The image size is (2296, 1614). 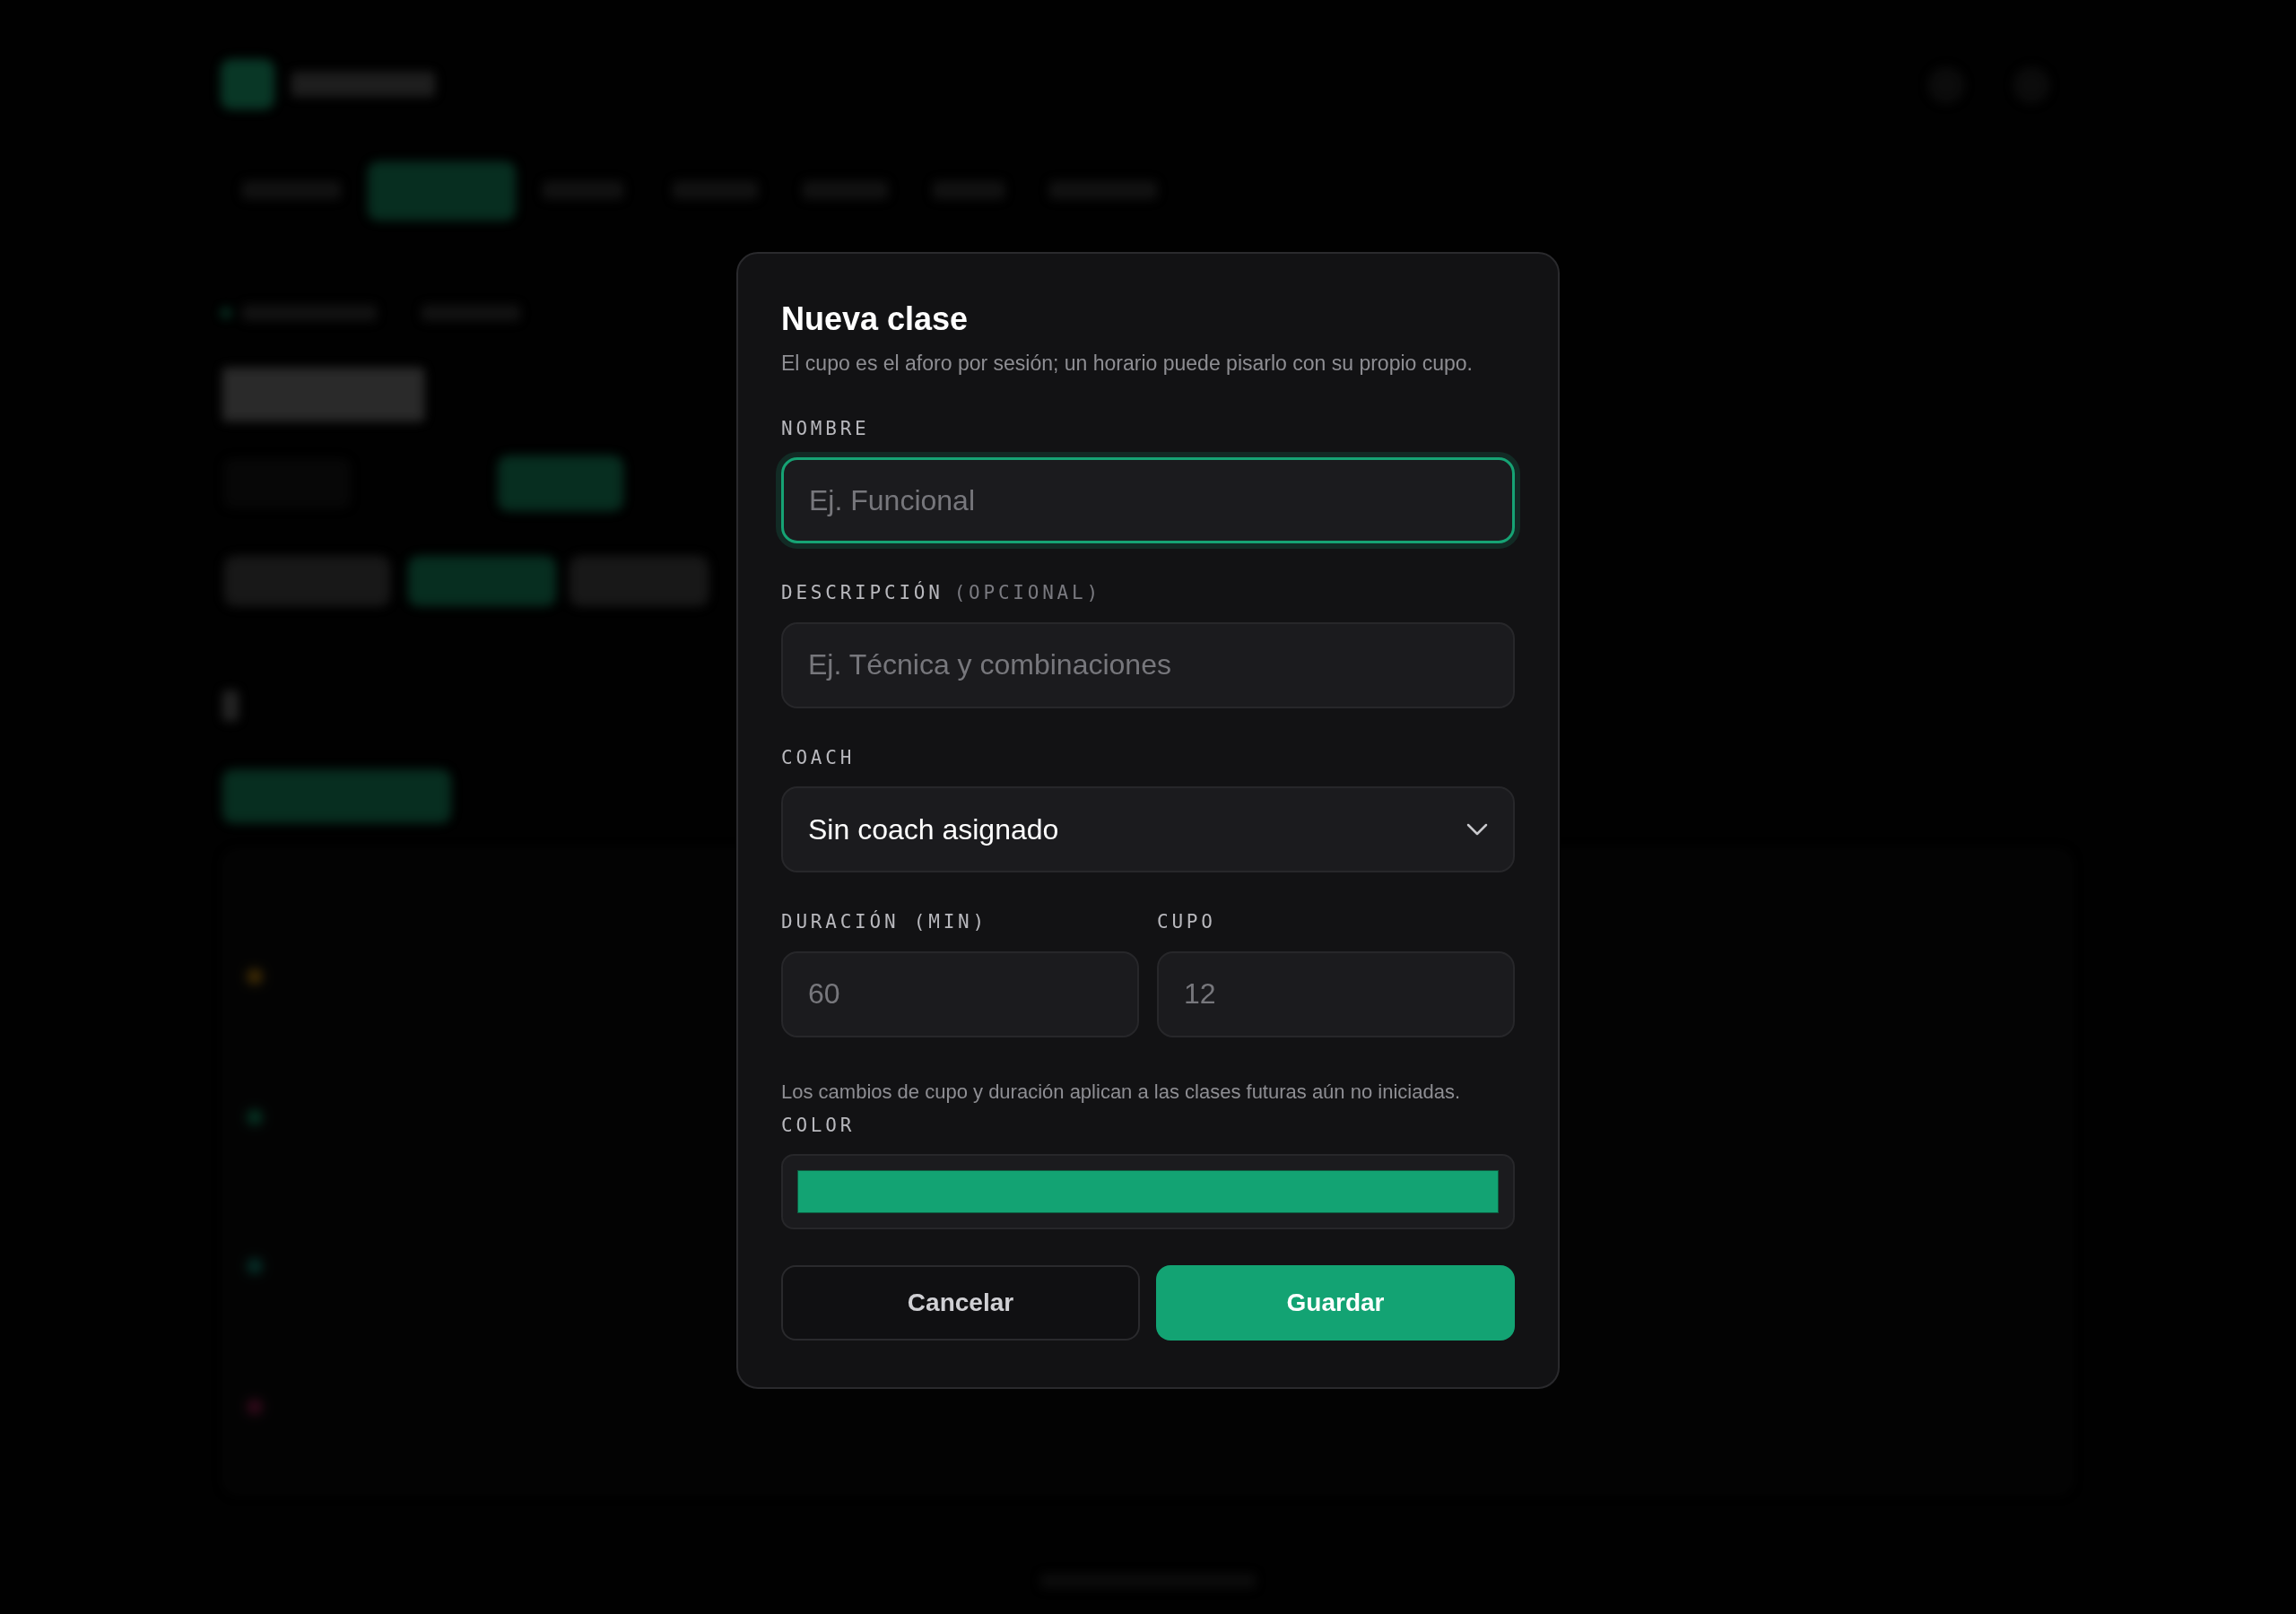 What do you see at coordinates (1148, 500) in the screenshot?
I see `text-input: Ej. Funcional` at bounding box center [1148, 500].